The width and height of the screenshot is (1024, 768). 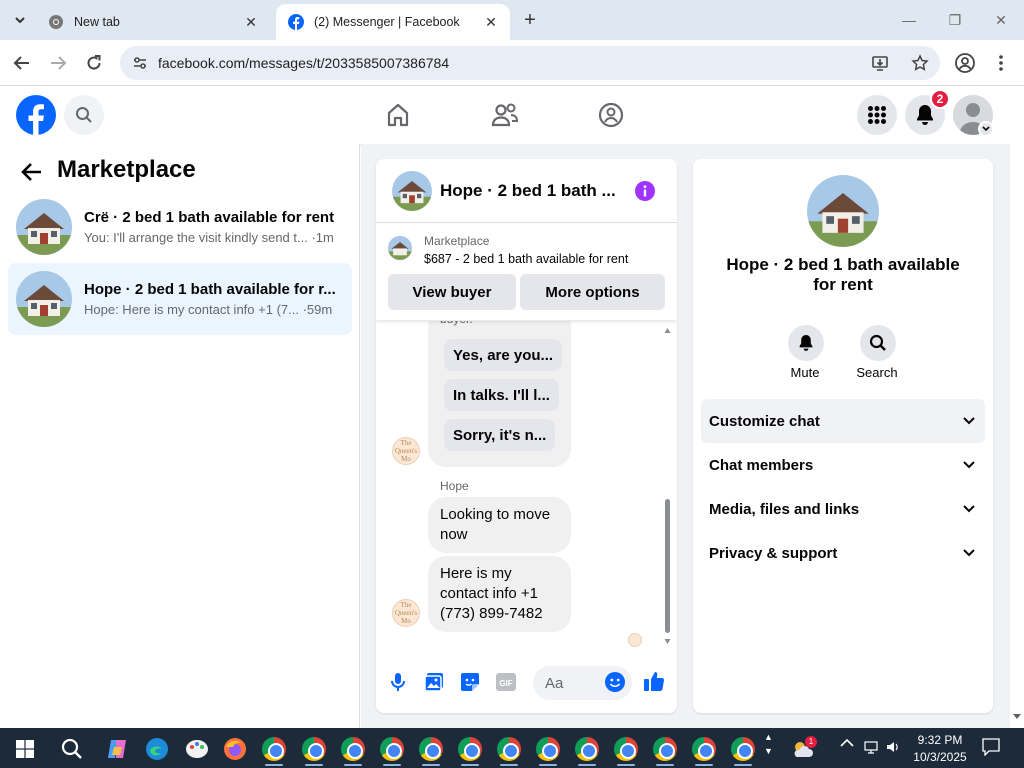 I want to click on taskbar-search-icon, so click(x=72, y=749).